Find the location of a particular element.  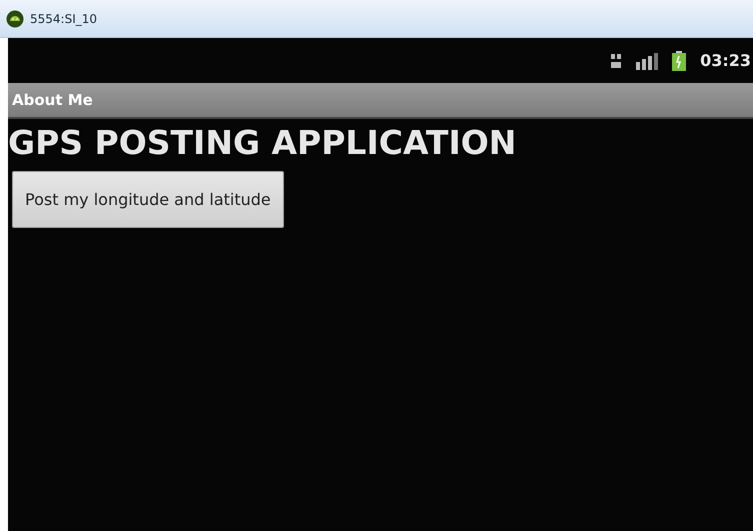

clock-time: 03:23 is located at coordinates (725, 60).